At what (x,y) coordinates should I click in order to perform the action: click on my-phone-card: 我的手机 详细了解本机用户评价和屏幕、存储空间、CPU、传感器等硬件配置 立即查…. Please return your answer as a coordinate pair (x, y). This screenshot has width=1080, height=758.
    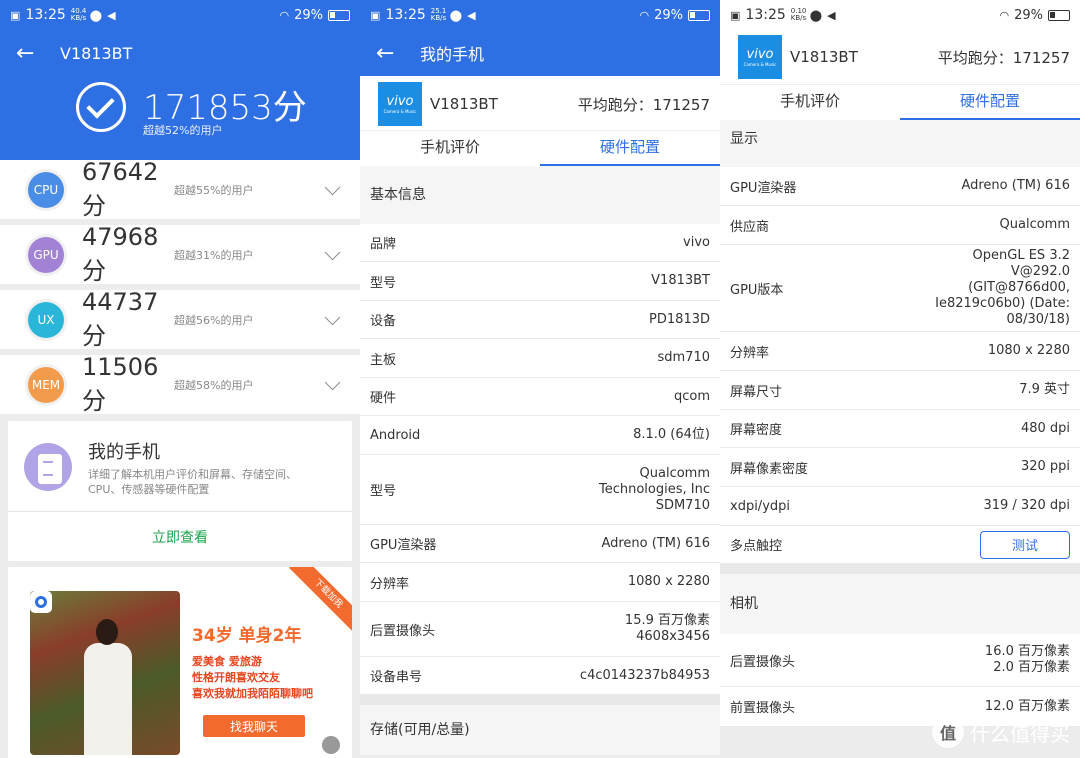
    Looking at the image, I should click on (180, 491).